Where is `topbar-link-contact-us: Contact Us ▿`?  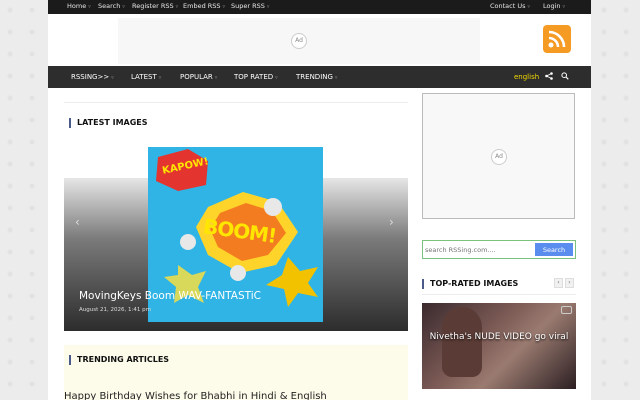 topbar-link-contact-us: Contact Us ▿ is located at coordinates (510, 6).